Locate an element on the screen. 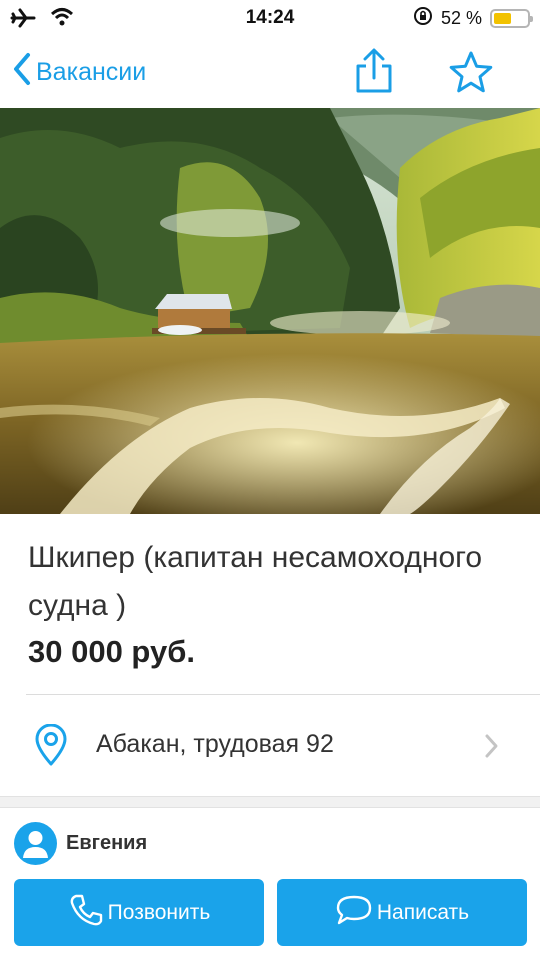  contact-row: Евгения is located at coordinates (270, 842).